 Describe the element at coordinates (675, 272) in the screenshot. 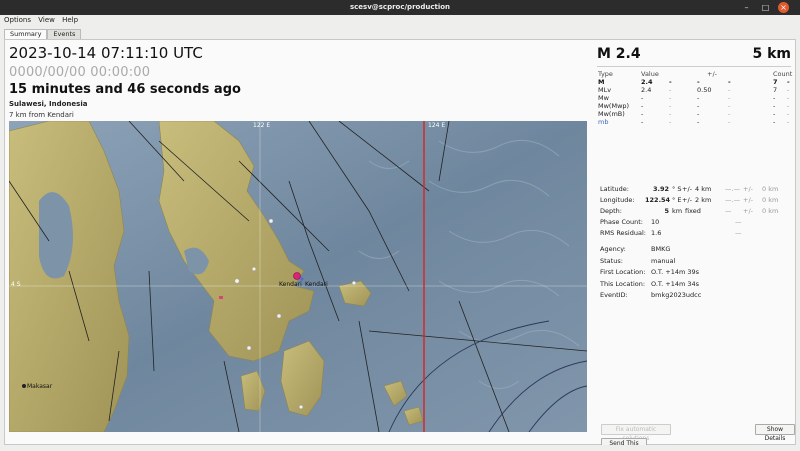

I see `first-location-value: O.T. +14m 39s` at that location.